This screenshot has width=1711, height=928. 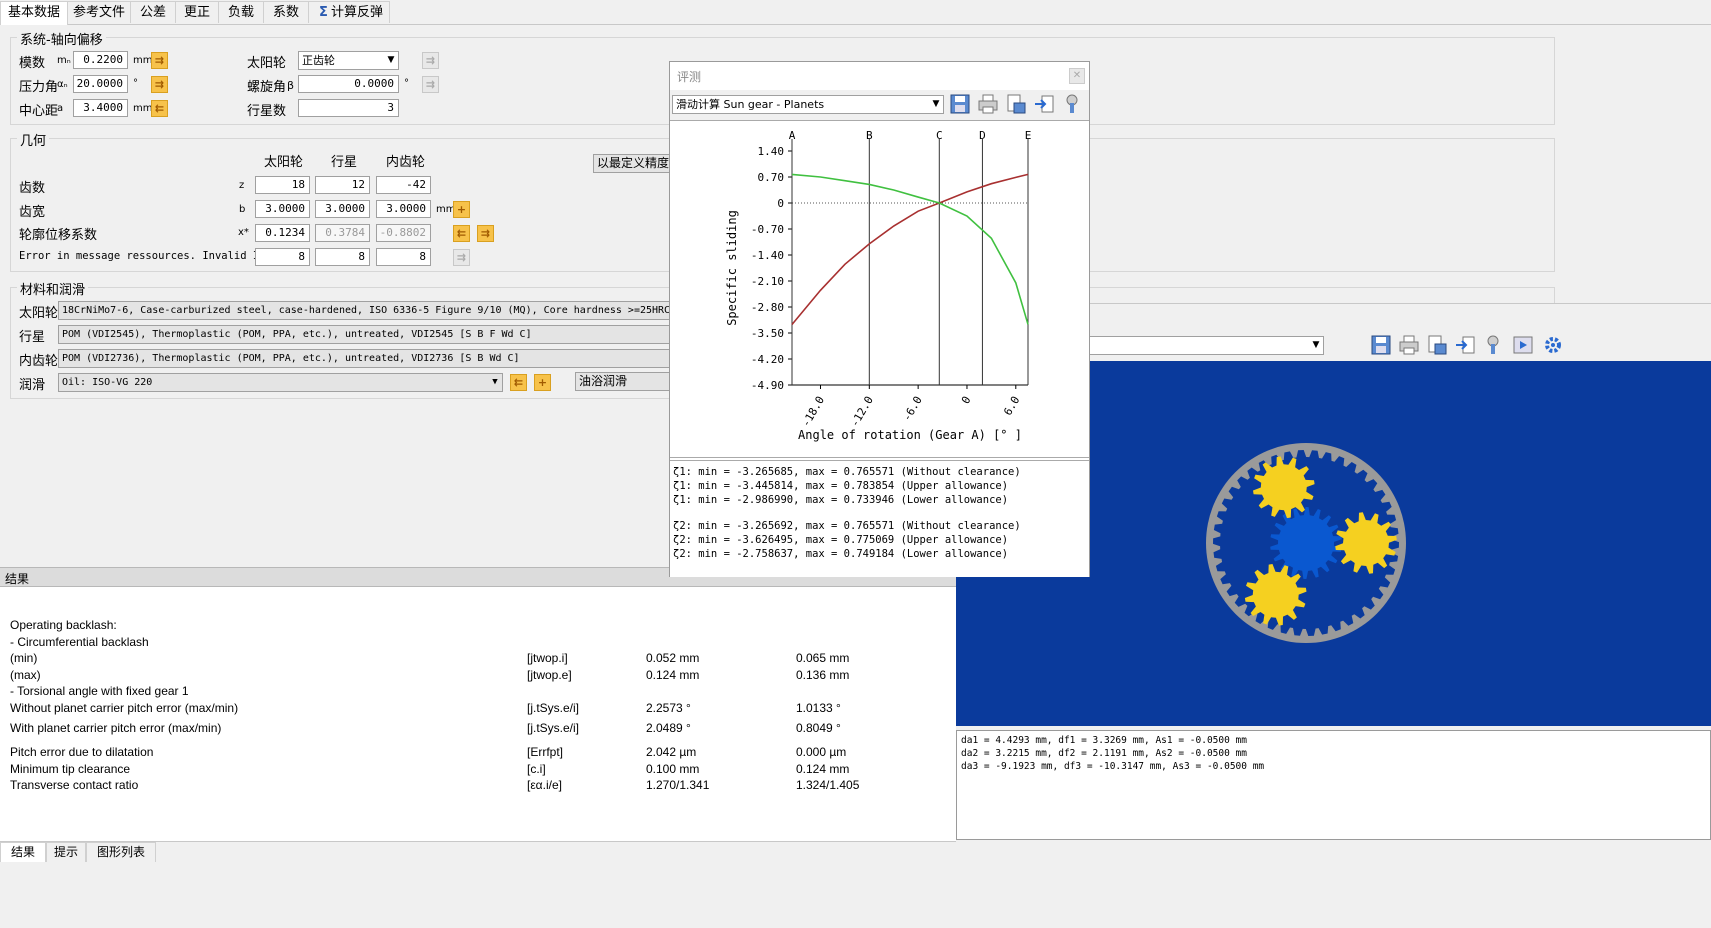 What do you see at coordinates (39, 111) in the screenshot?
I see `center-distance-label: 中心距` at bounding box center [39, 111].